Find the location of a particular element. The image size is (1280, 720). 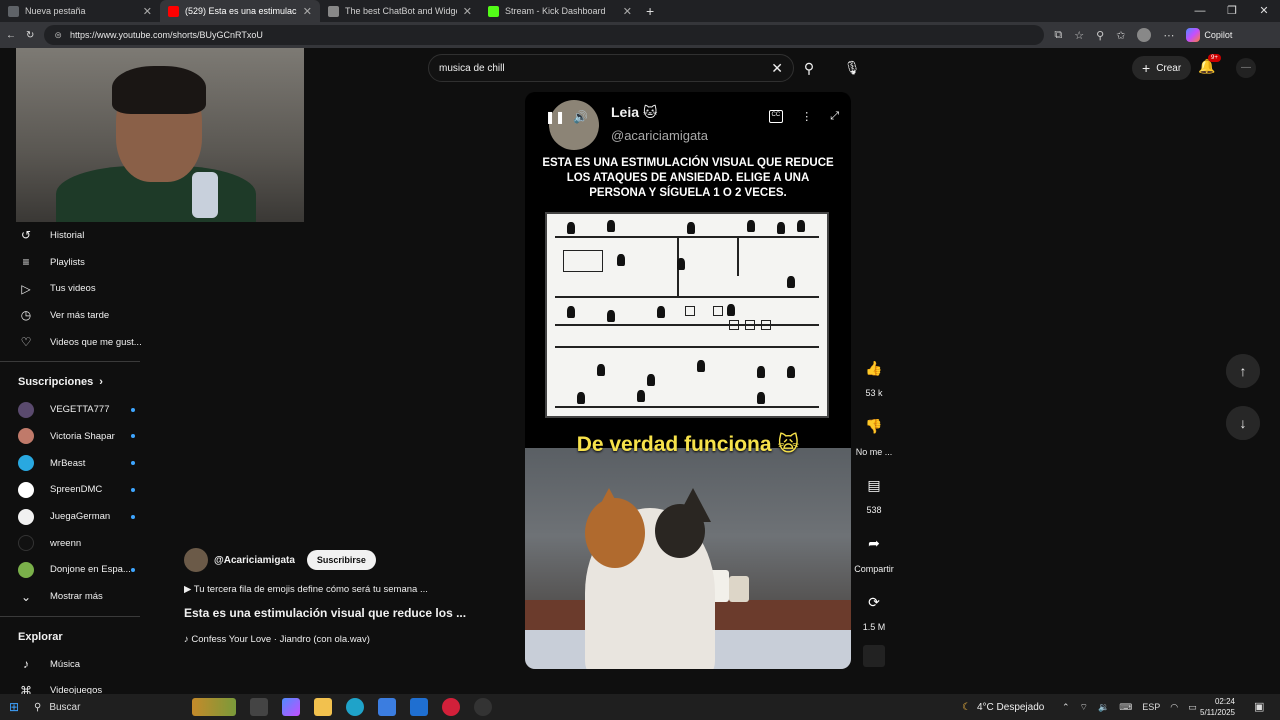

sidebar-item-subscription: JuegaGerman is located at coordinates (78, 516).